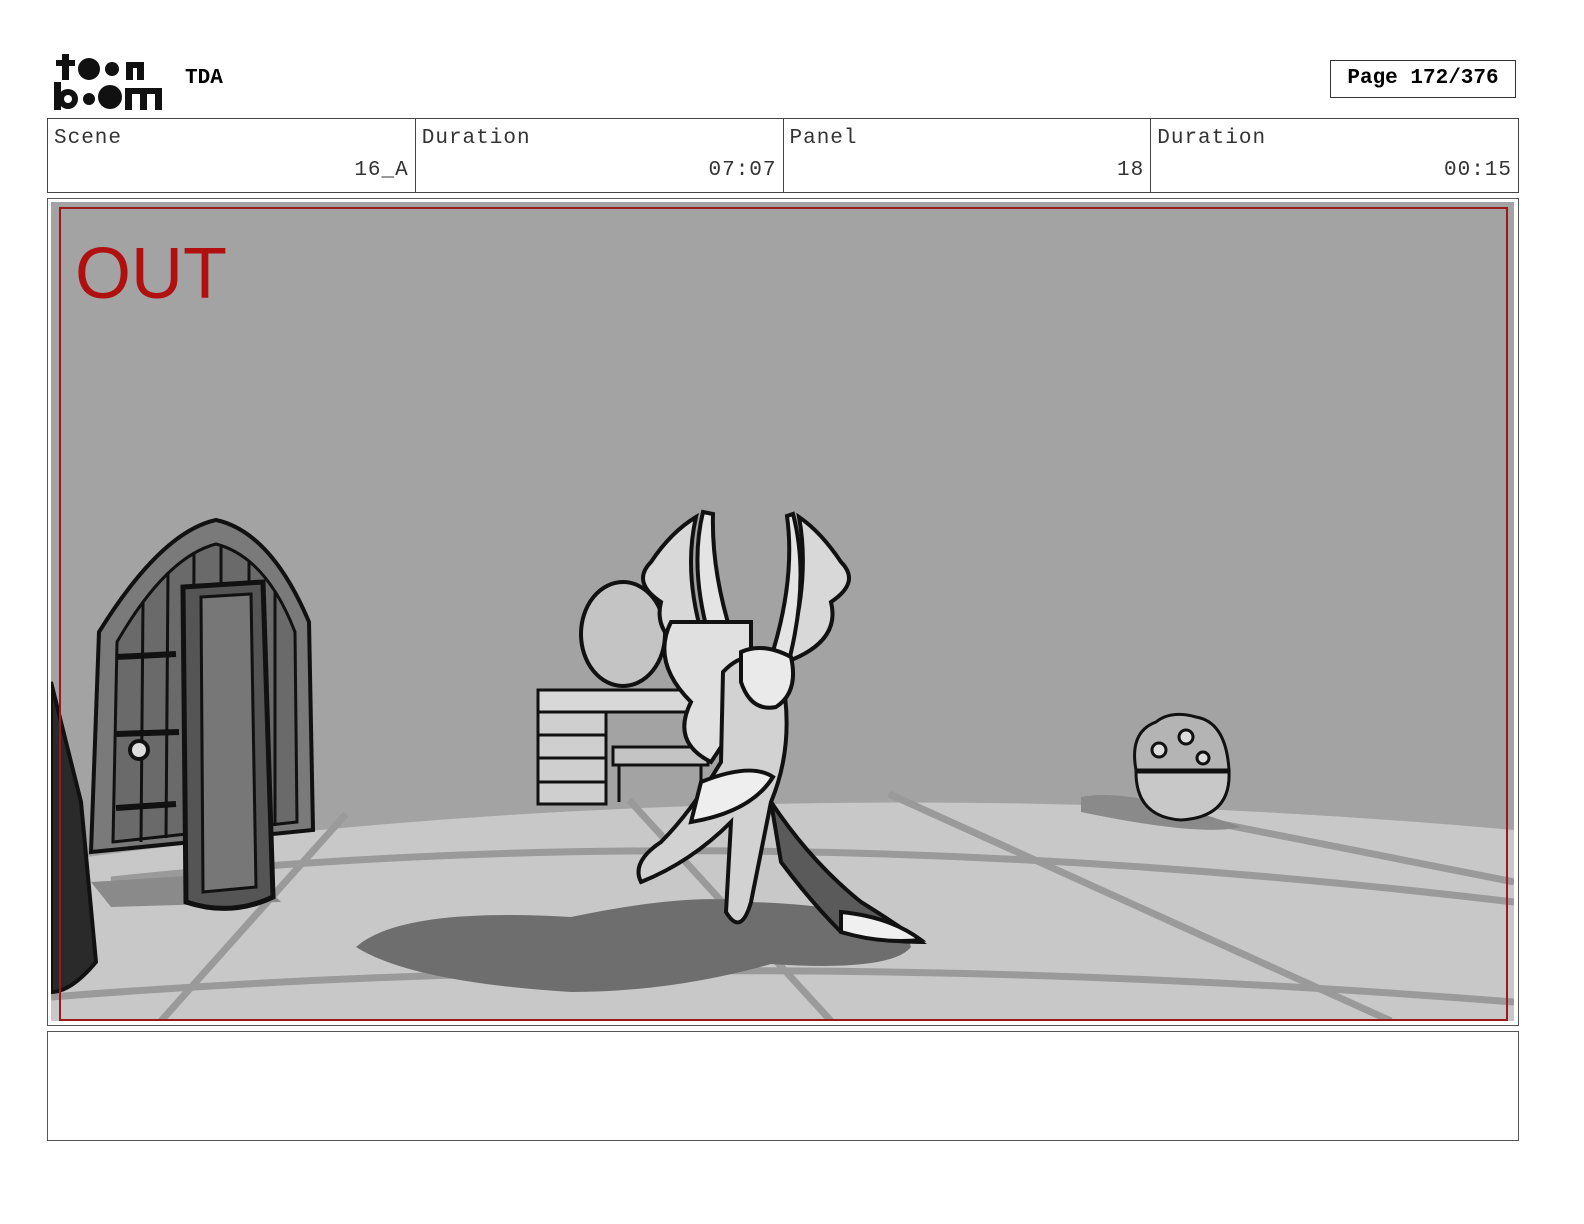 The image size is (1584, 1224). Describe the element at coordinates (1212, 138) in the screenshot. I see `panel-duration-label: Duration` at that location.